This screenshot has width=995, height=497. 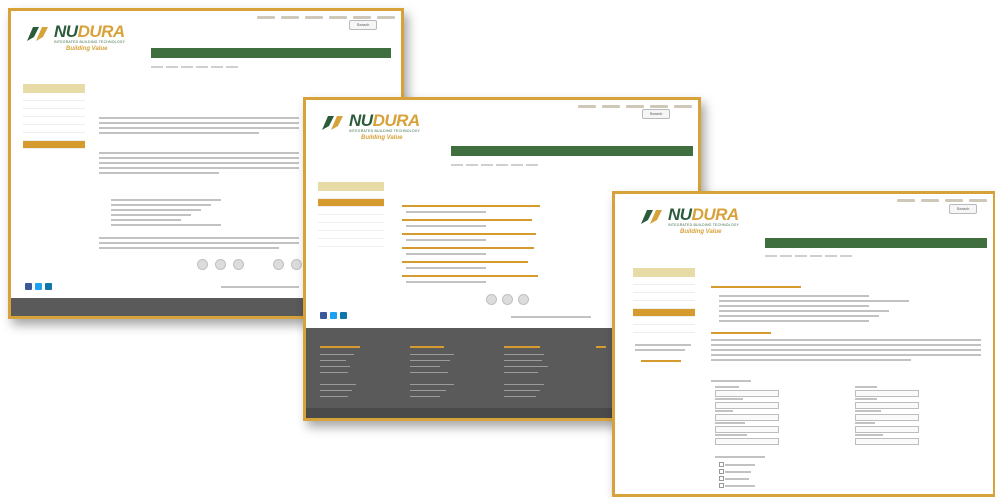 I want to click on top-links, so click(x=942, y=199).